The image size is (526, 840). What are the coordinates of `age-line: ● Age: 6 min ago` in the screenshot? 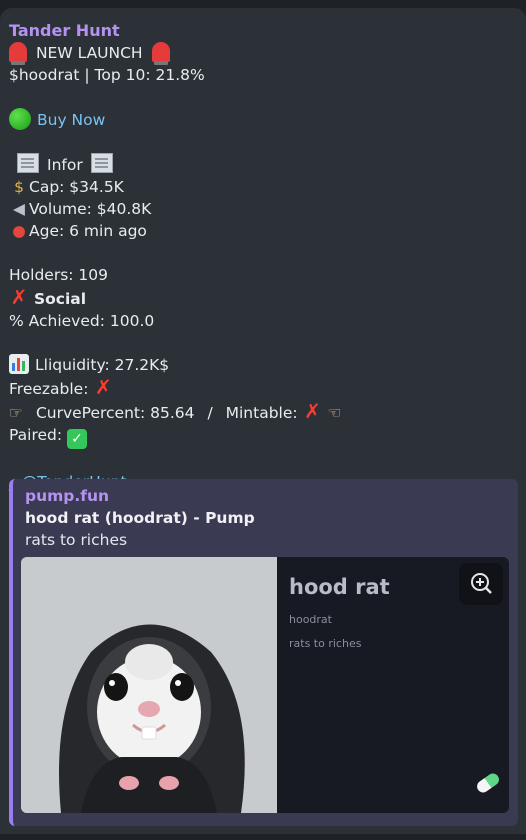 It's located at (263, 231).